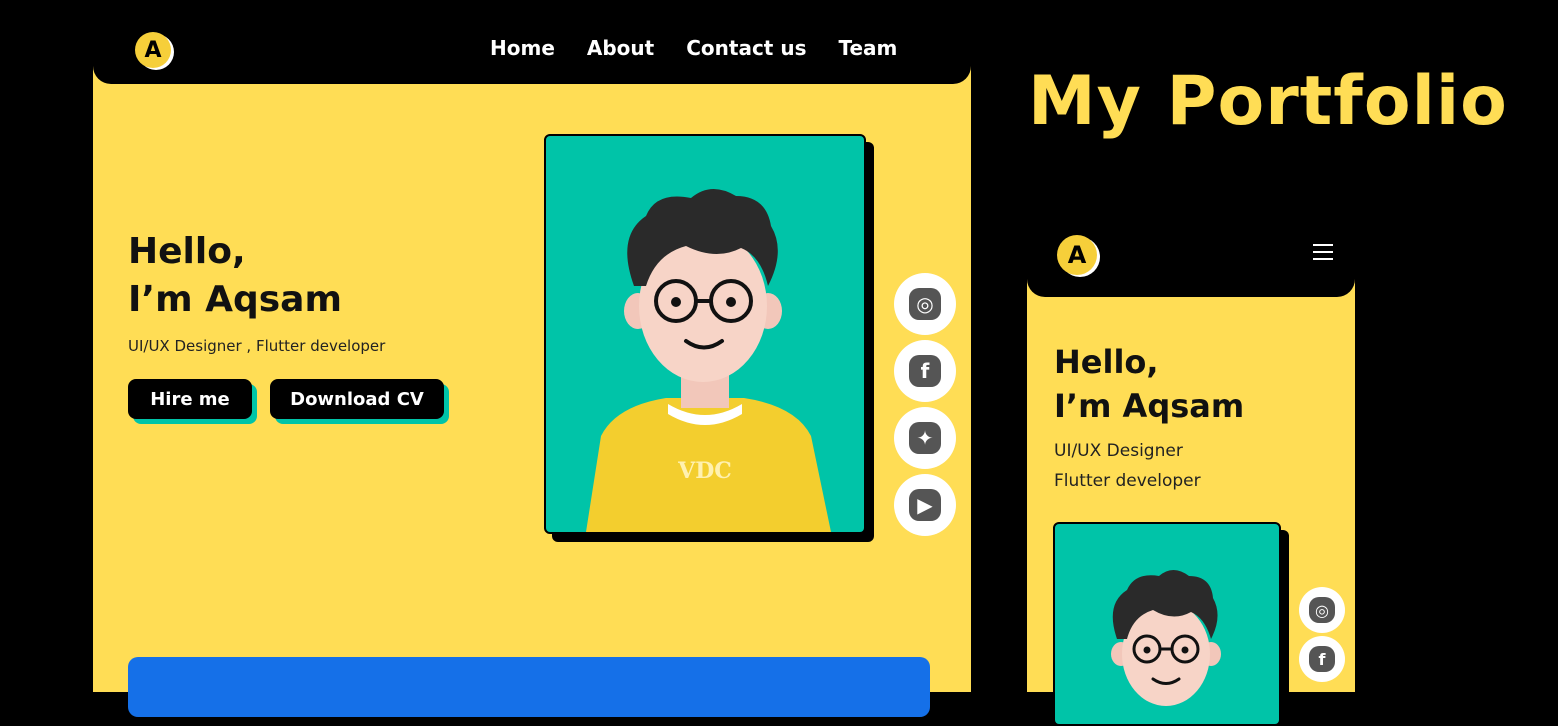  I want to click on hero-role: UI/UX Designer , Flutter developer, so click(257, 346).